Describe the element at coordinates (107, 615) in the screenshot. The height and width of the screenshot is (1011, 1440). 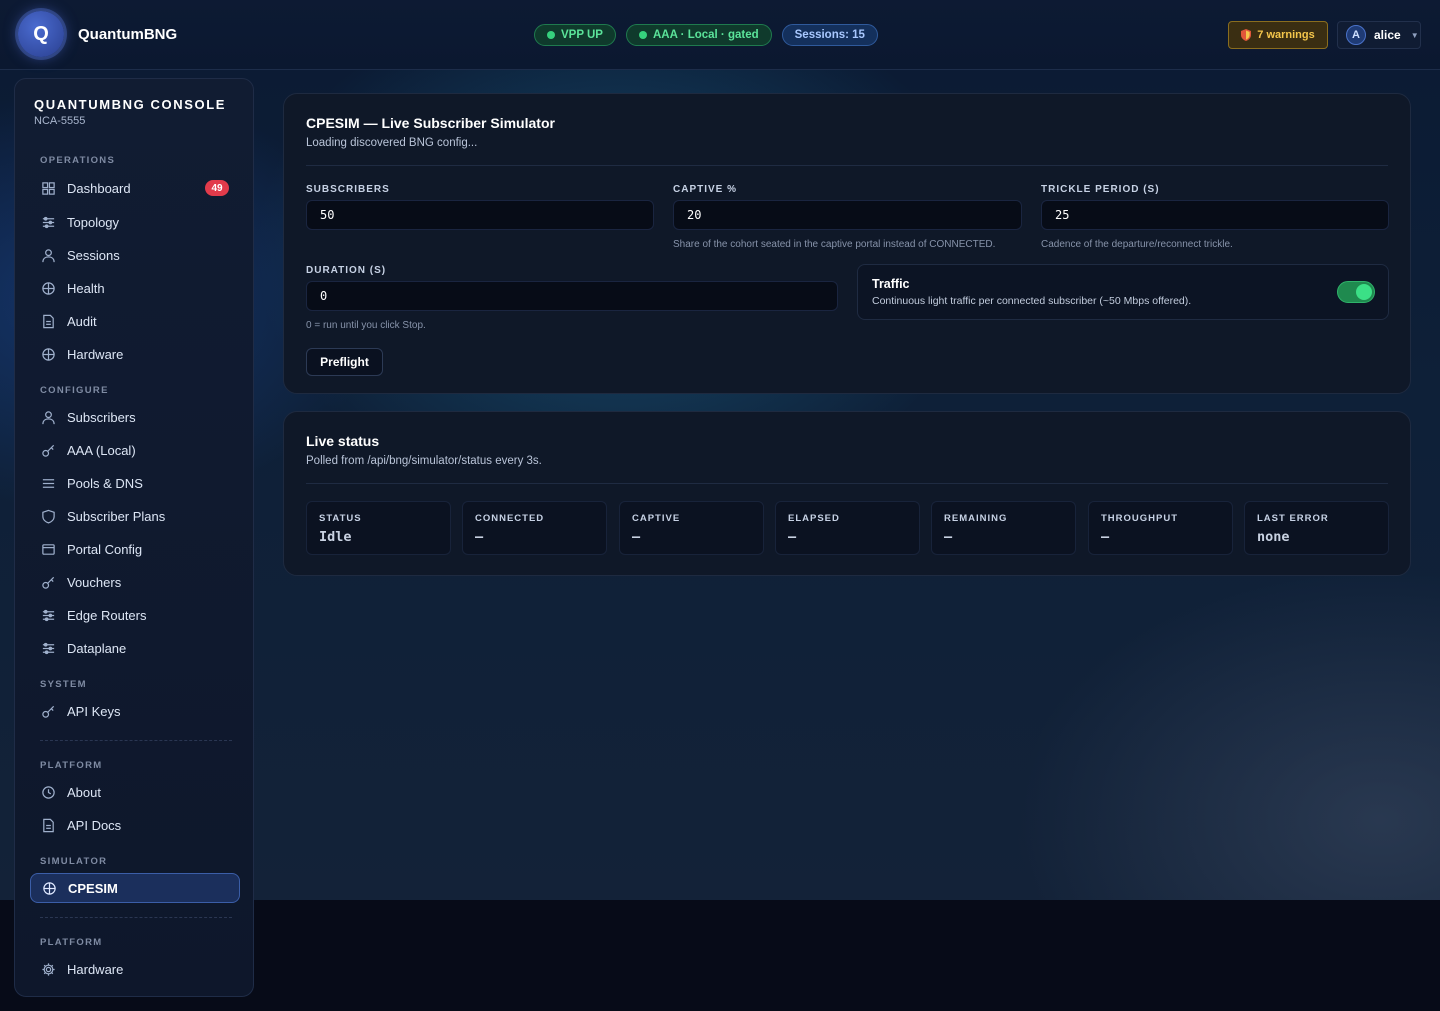
I see `sidebar-item-label: Edge Routers` at that location.